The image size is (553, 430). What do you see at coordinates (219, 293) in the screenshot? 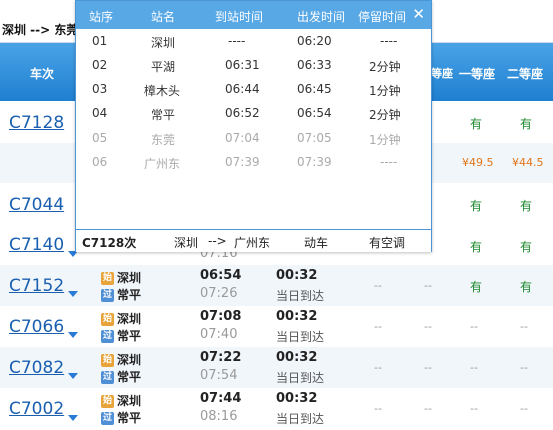
I see `arrival-time: 07:26` at bounding box center [219, 293].